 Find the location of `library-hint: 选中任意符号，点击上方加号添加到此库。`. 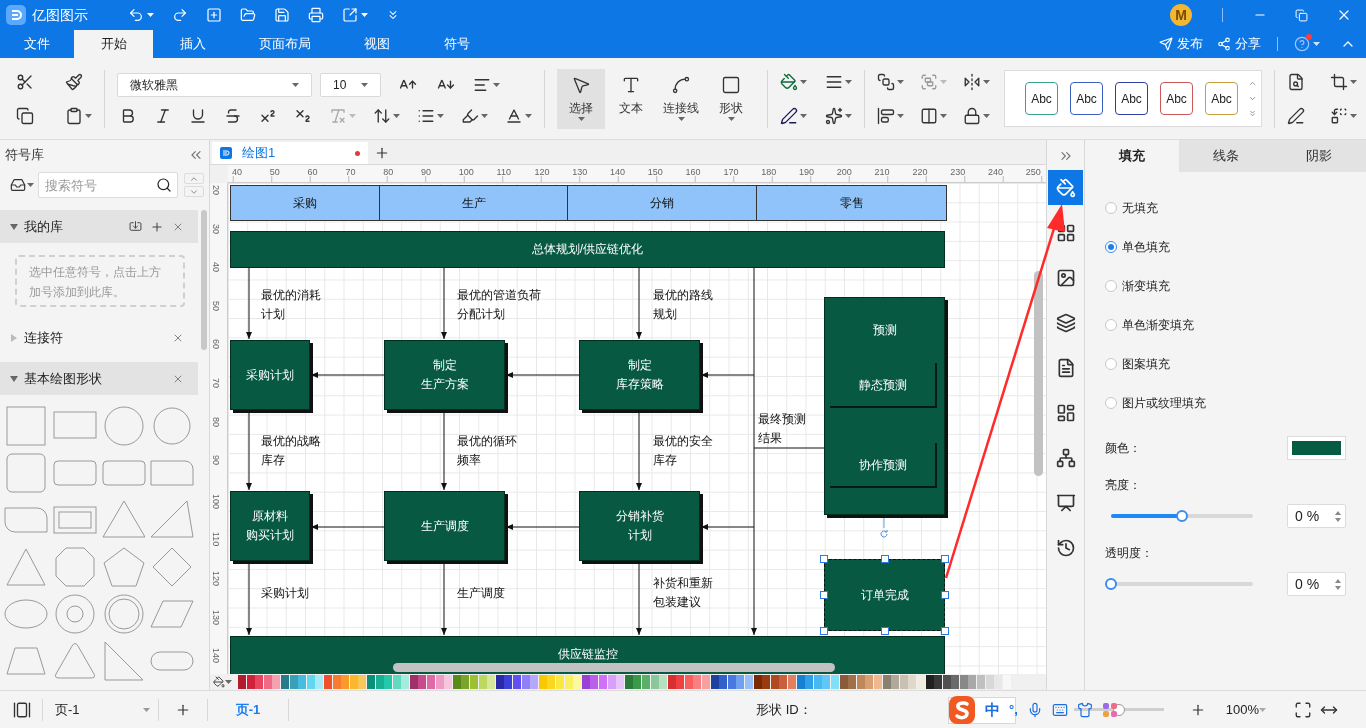

library-hint: 选中任意符号，点击上方加号添加到此库。 is located at coordinates (100, 281).